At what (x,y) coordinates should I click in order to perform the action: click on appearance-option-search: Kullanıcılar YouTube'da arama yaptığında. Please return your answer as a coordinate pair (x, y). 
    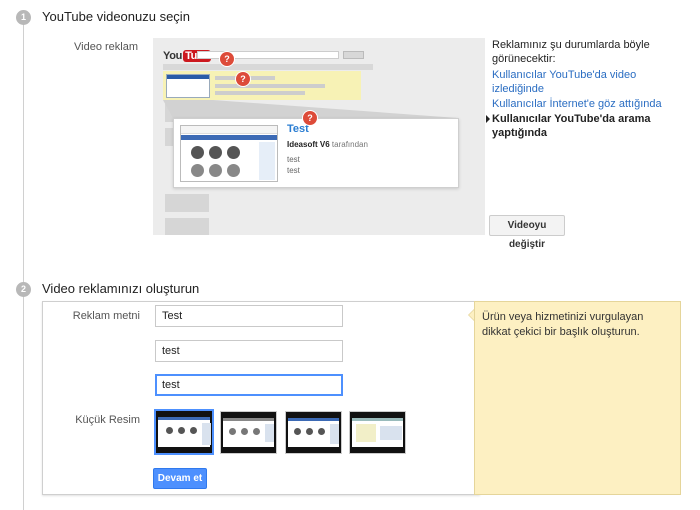
    Looking at the image, I should click on (582, 126).